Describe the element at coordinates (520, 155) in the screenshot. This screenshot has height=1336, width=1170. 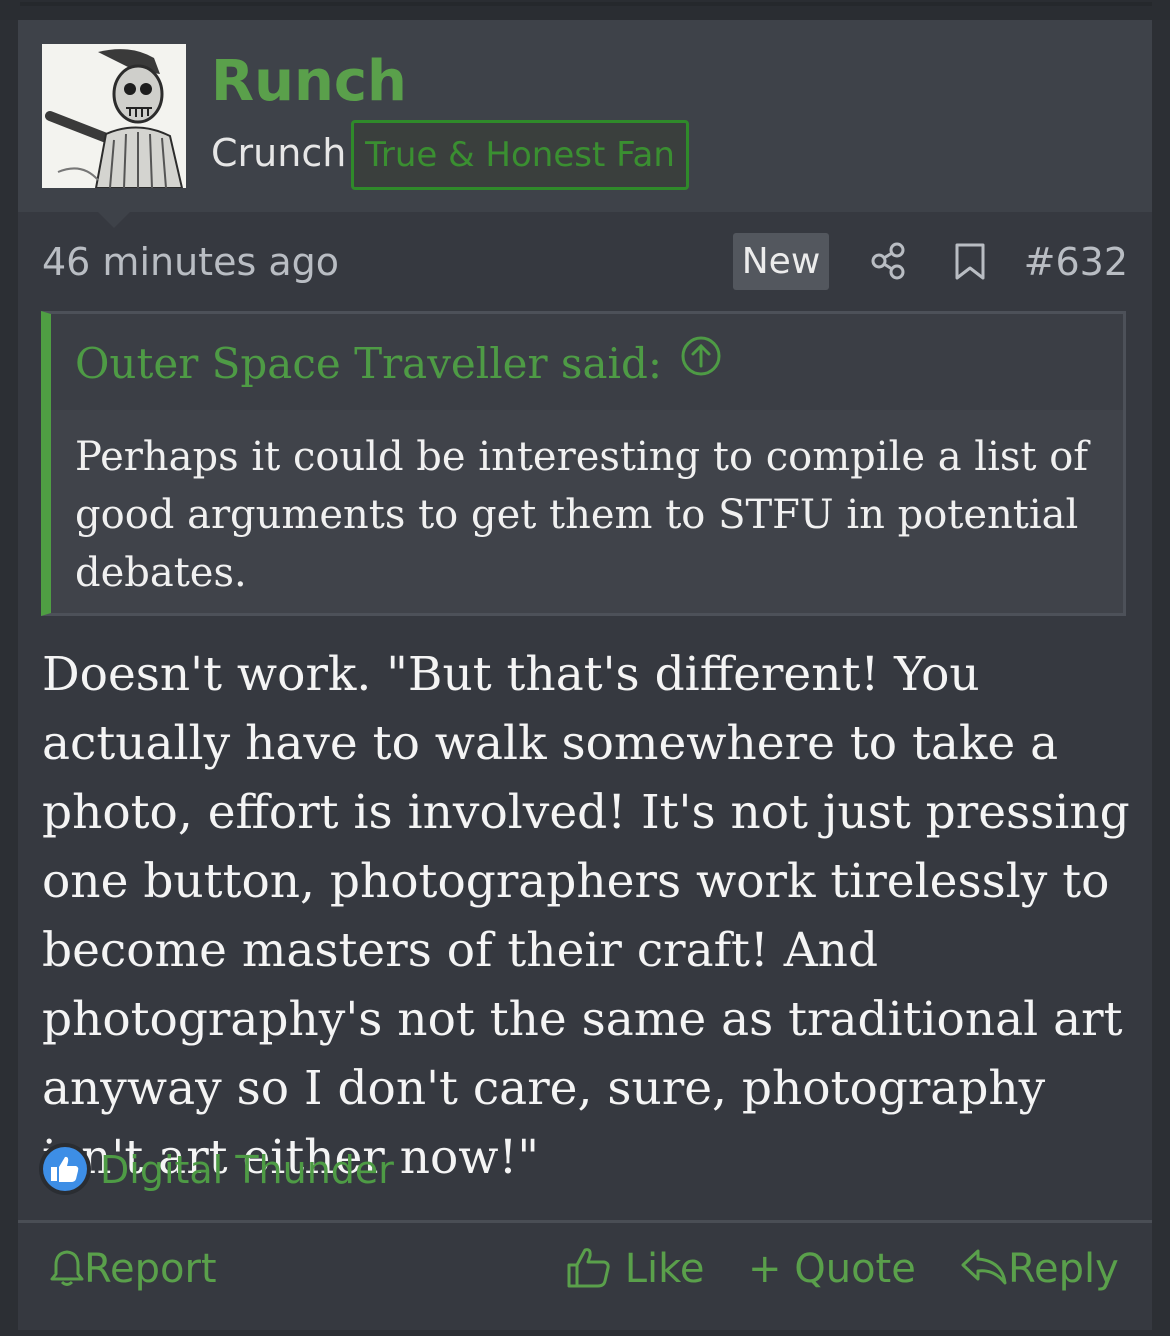
I see `user-banner: True & Honest Fan` at that location.